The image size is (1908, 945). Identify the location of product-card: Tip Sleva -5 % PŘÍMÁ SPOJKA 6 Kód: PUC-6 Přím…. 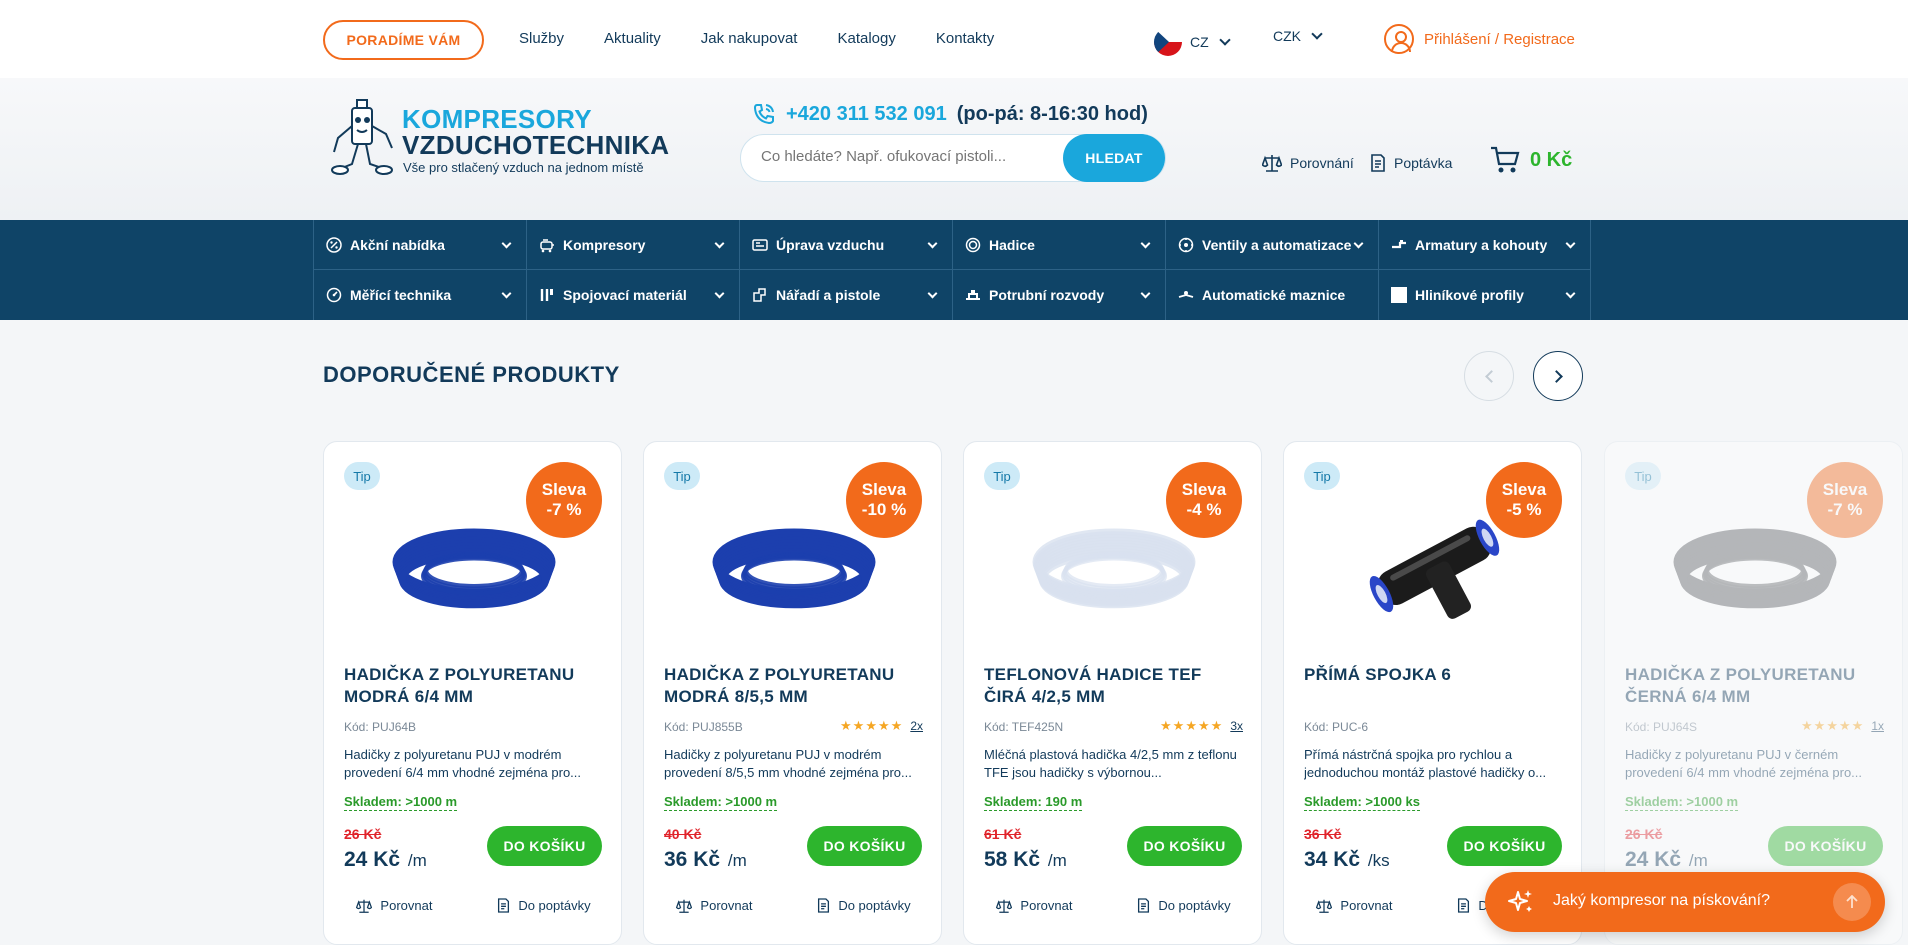
(1432, 693).